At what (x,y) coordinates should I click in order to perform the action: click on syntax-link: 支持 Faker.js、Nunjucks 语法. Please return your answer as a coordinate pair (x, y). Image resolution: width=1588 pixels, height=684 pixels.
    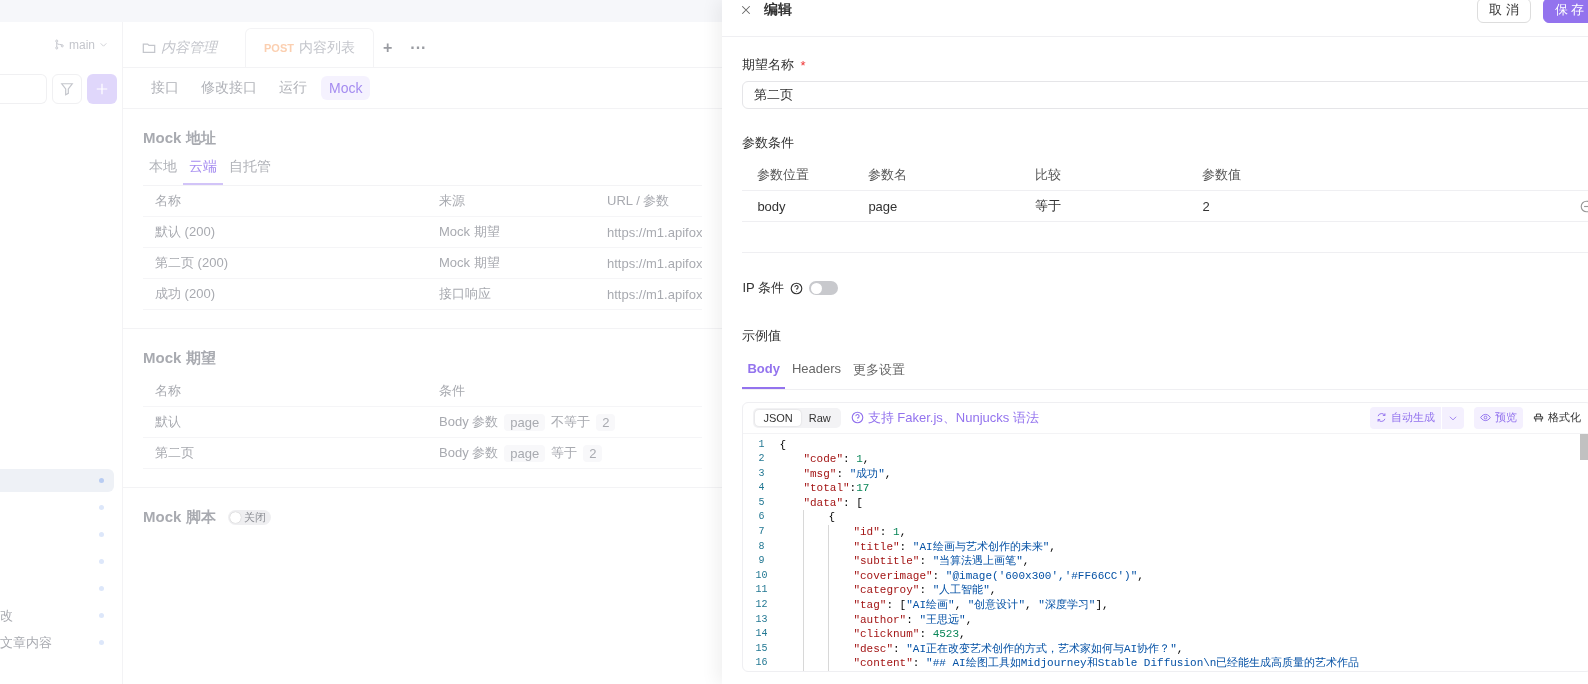
    Looking at the image, I should click on (953, 417).